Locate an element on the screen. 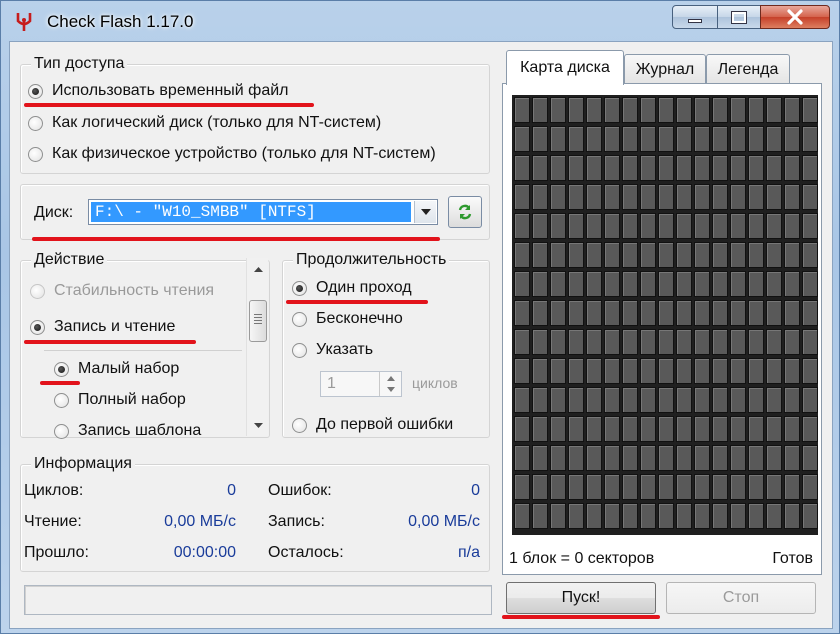  action-full-set-option: Полный набор is located at coordinates (120, 400).